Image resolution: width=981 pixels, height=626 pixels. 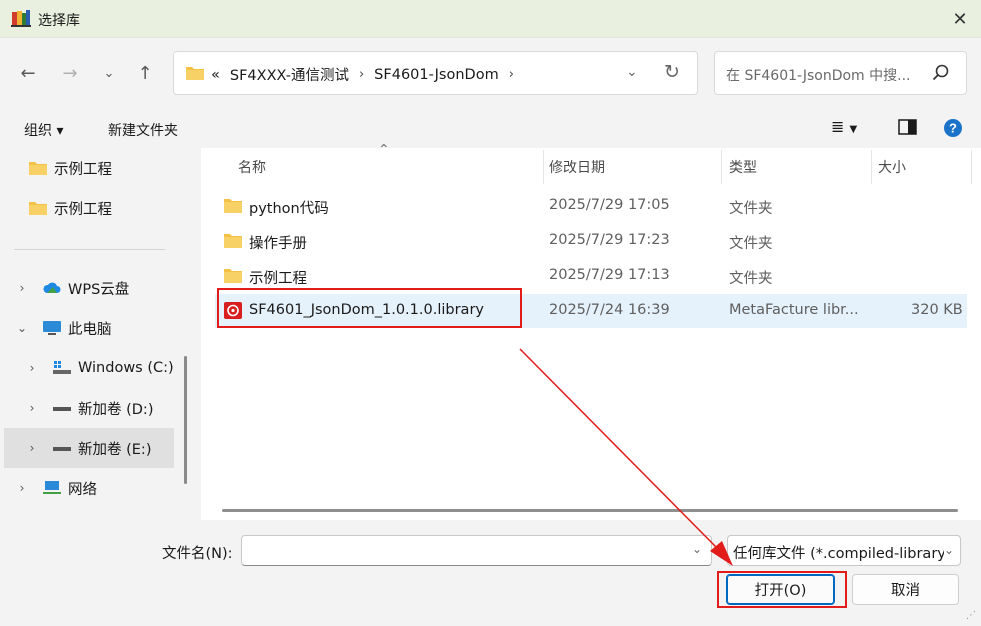 What do you see at coordinates (905, 589) in the screenshot?
I see `cancel-button: 取消` at bounding box center [905, 589].